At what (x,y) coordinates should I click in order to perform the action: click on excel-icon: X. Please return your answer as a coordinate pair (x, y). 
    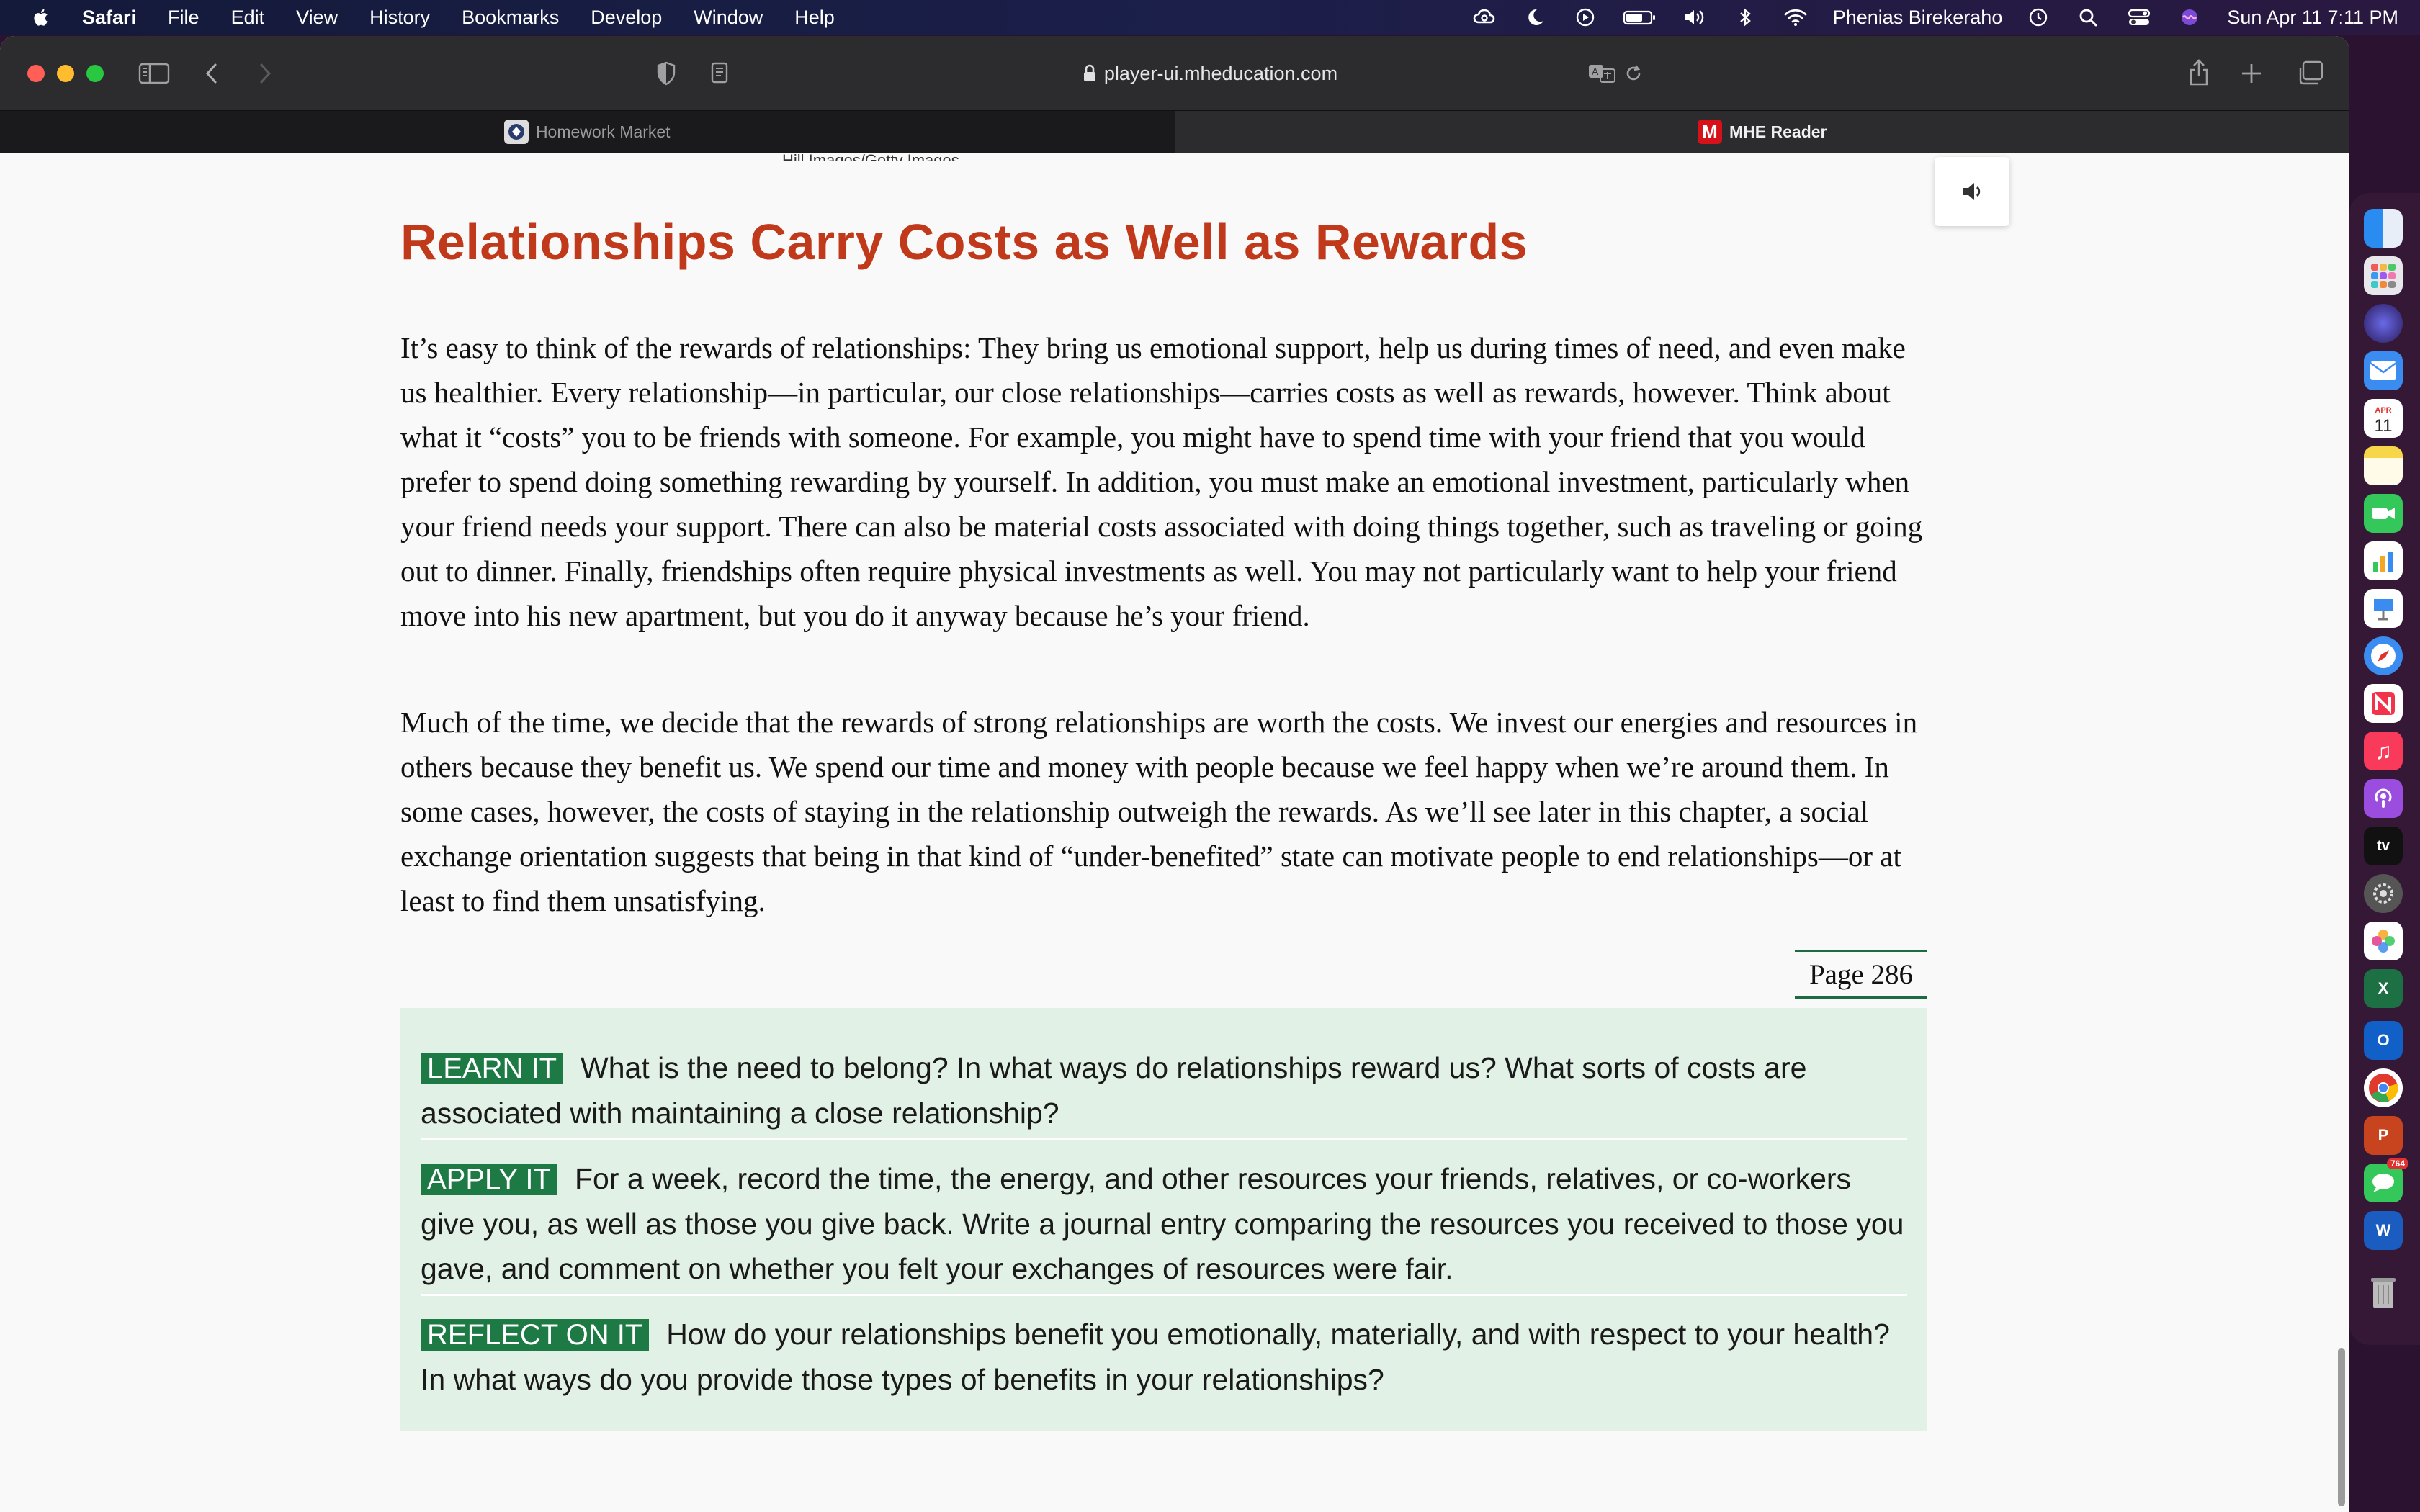
    Looking at the image, I should click on (2383, 988).